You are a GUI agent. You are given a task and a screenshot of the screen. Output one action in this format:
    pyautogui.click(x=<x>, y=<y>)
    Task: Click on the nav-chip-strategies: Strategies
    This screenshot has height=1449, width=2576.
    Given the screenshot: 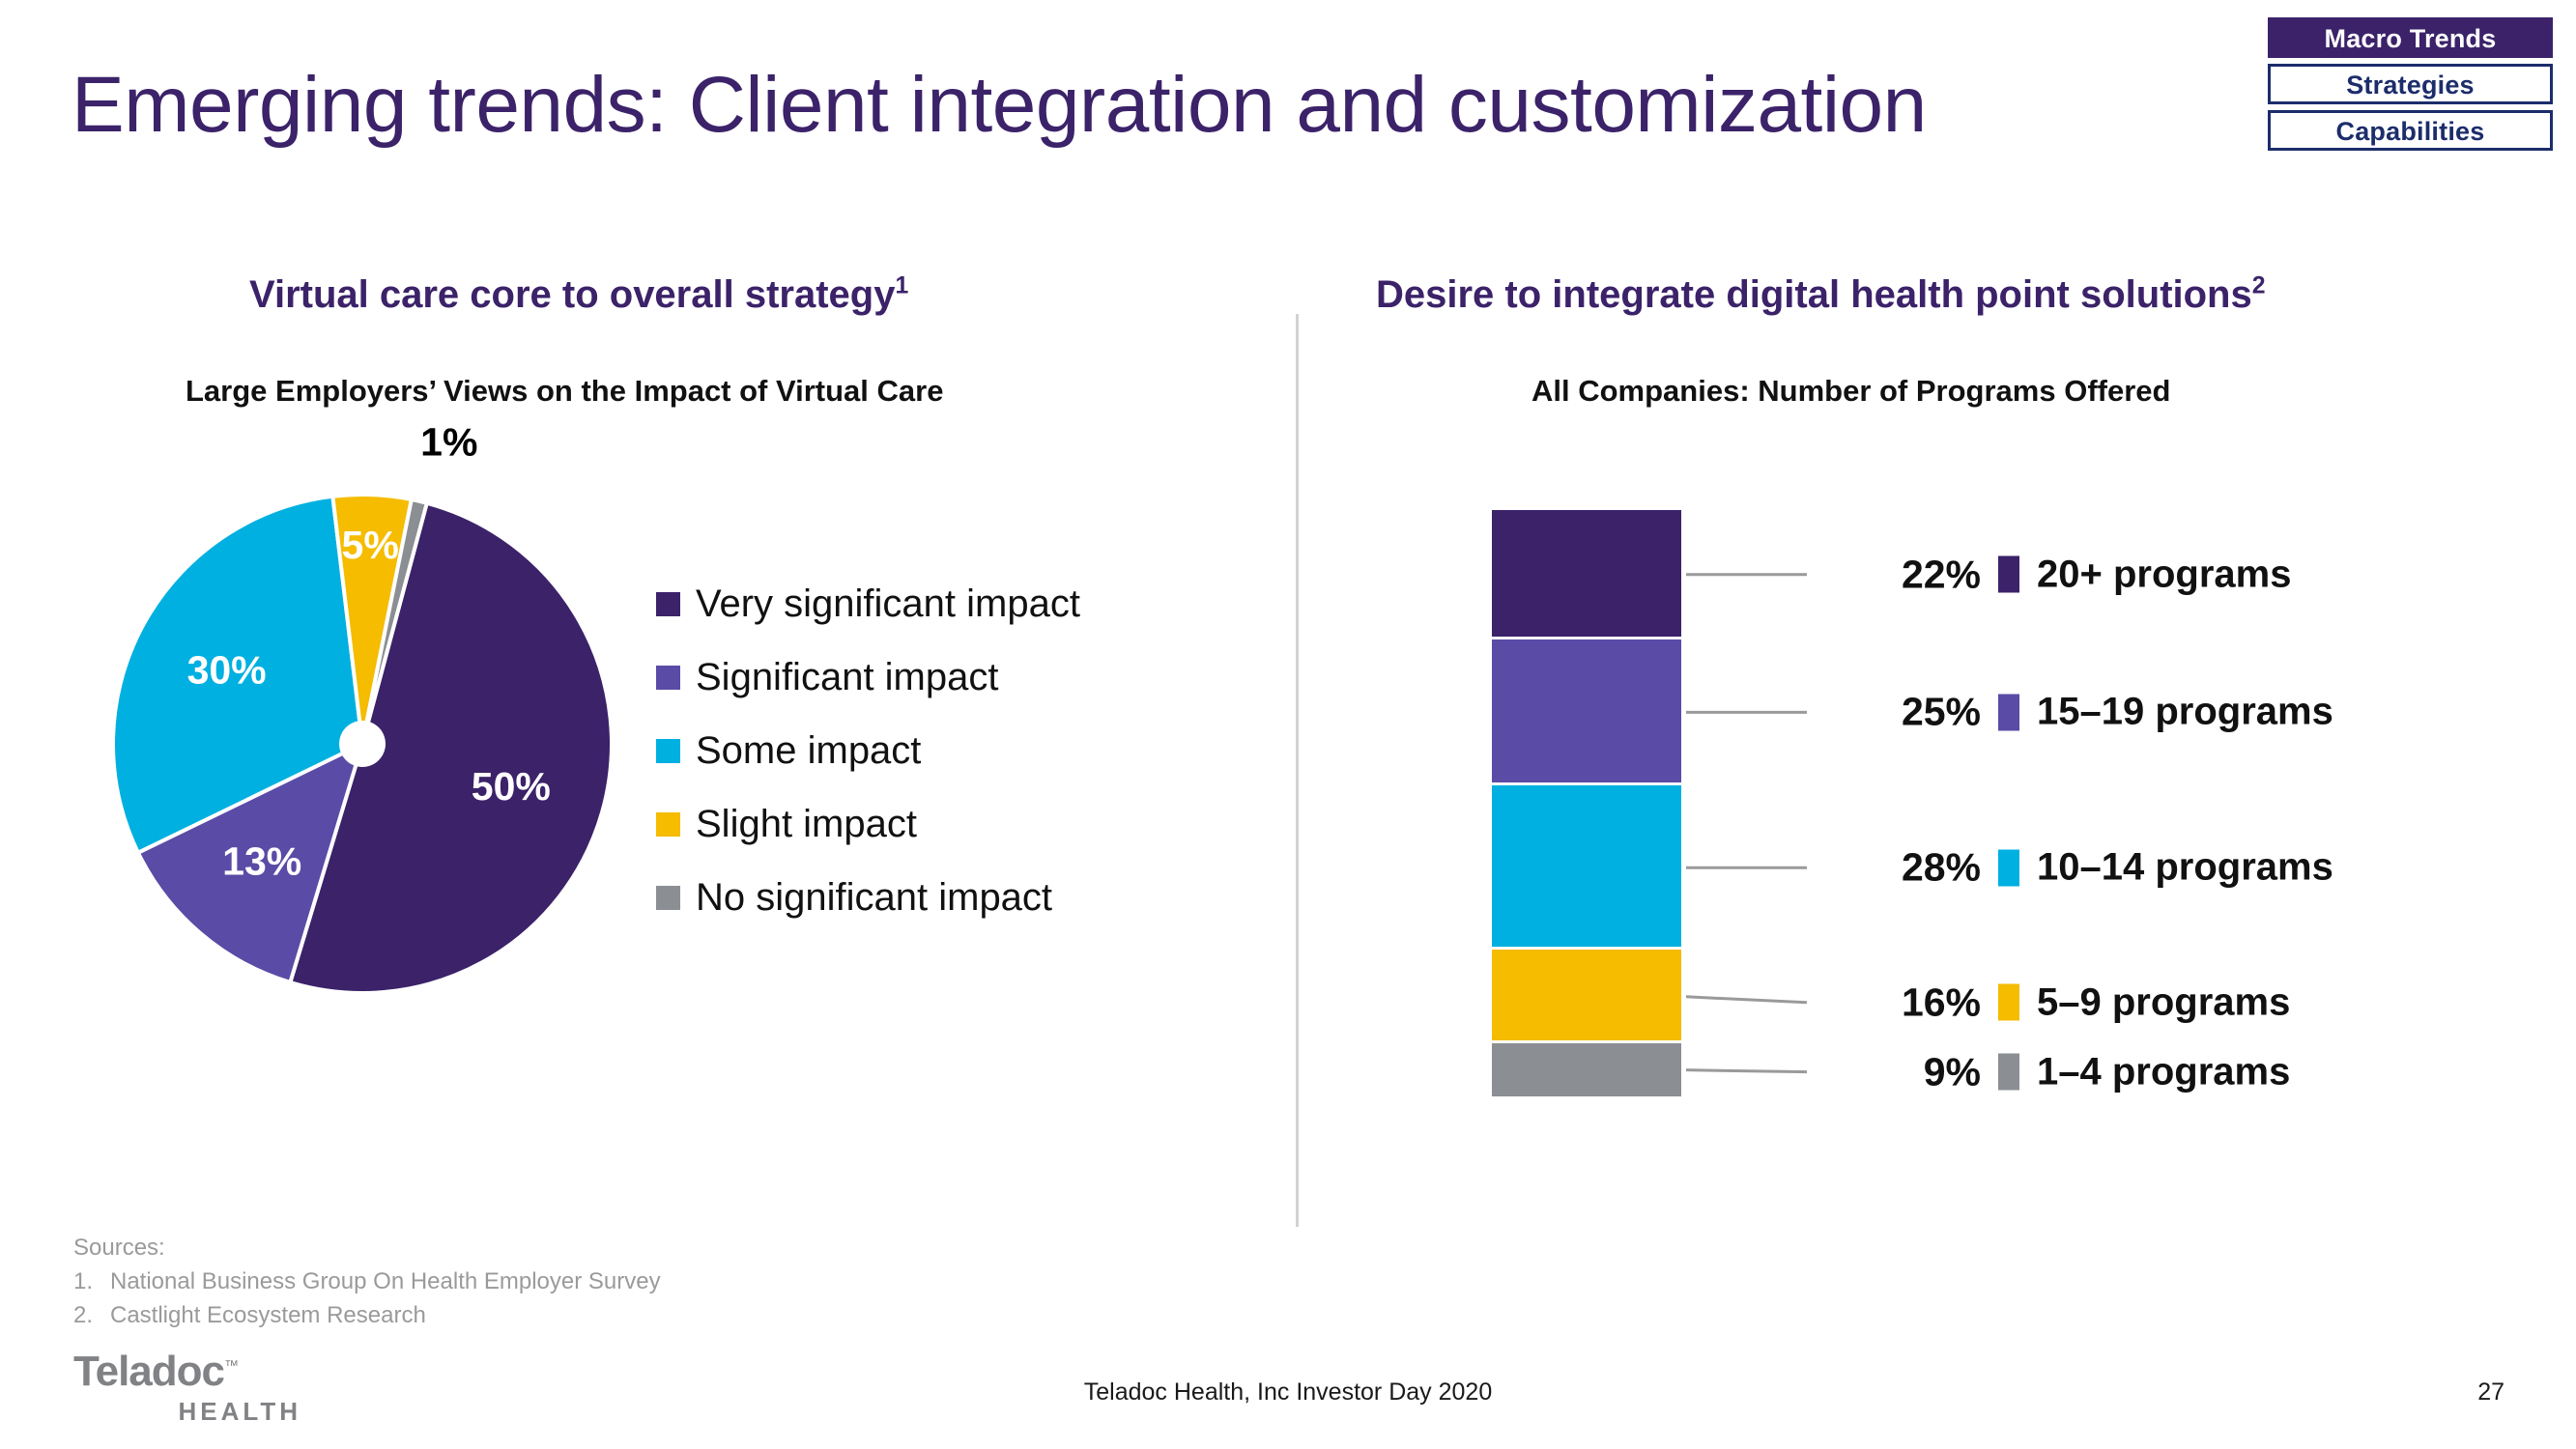 What is the action you would take?
    pyautogui.click(x=2410, y=84)
    